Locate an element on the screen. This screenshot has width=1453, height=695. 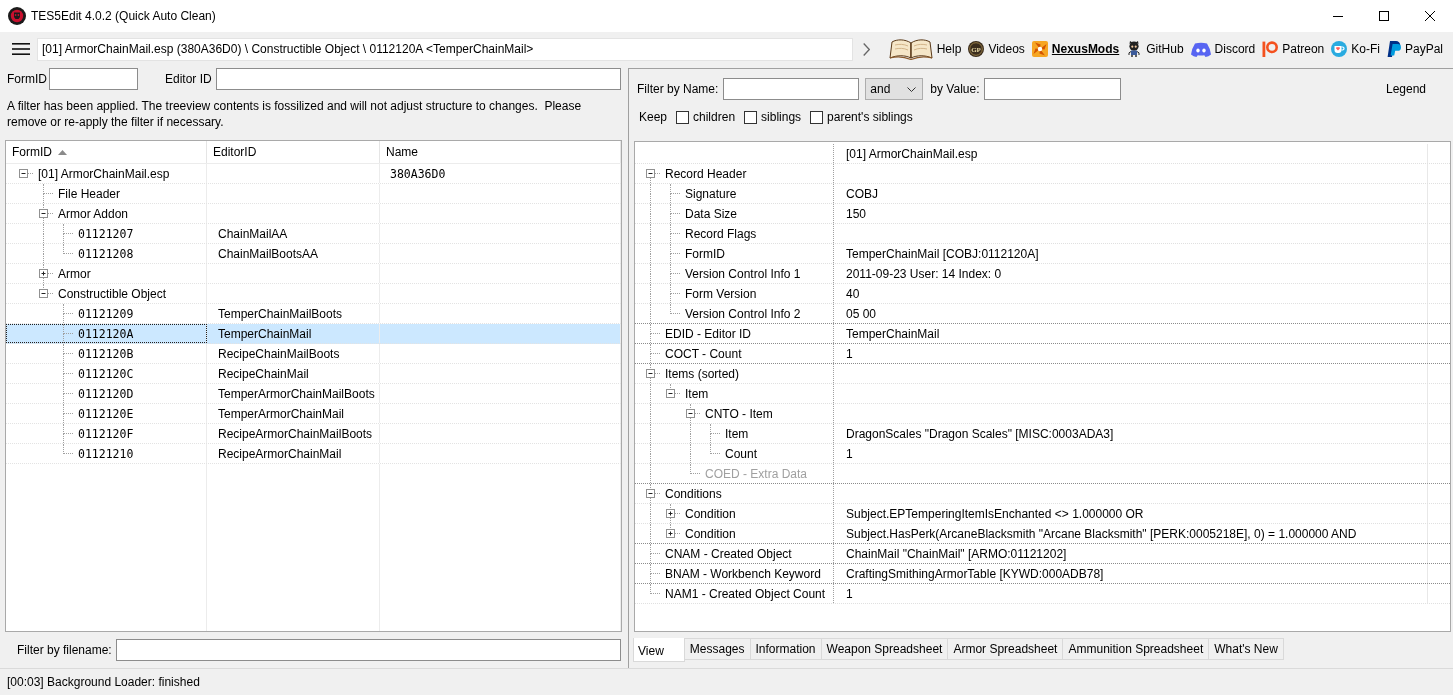
p-mark-icon is located at coordinates (1270, 49).